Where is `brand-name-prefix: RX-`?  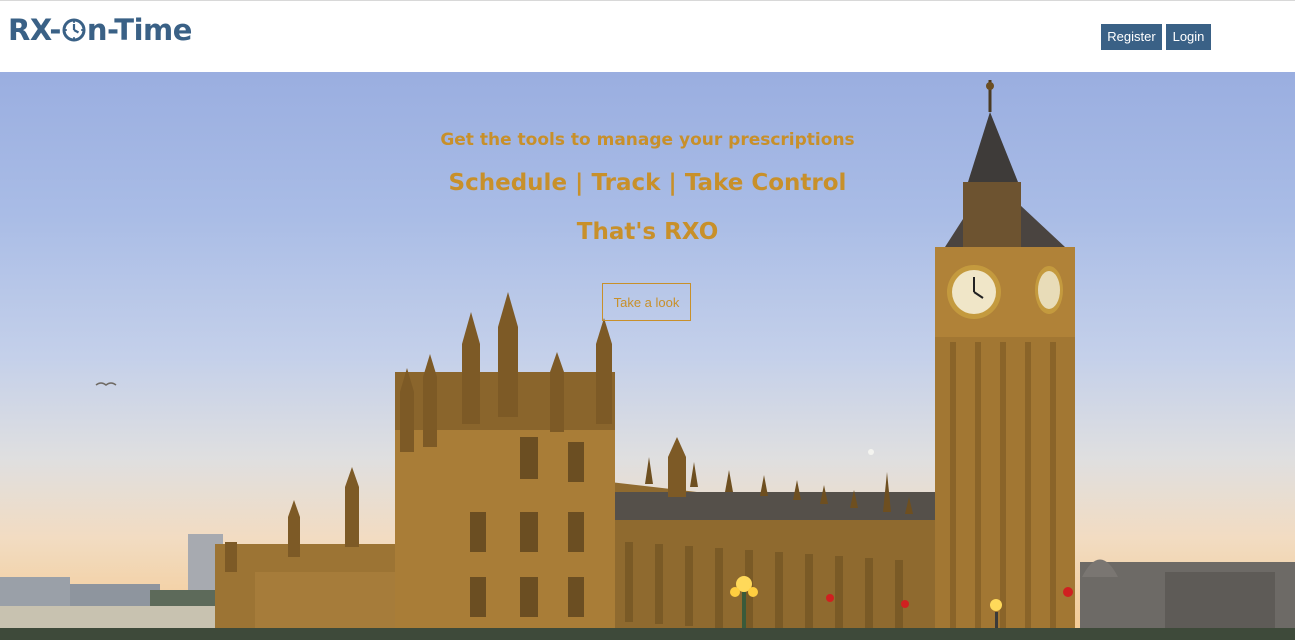 brand-name-prefix: RX- is located at coordinates (34, 30).